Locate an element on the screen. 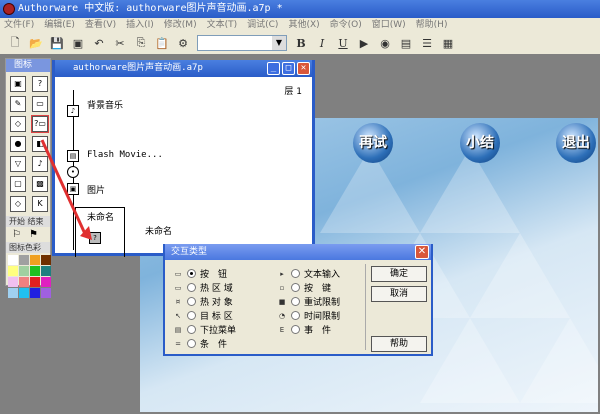  option-button-label: 按 钮 is located at coordinates (214, 275).